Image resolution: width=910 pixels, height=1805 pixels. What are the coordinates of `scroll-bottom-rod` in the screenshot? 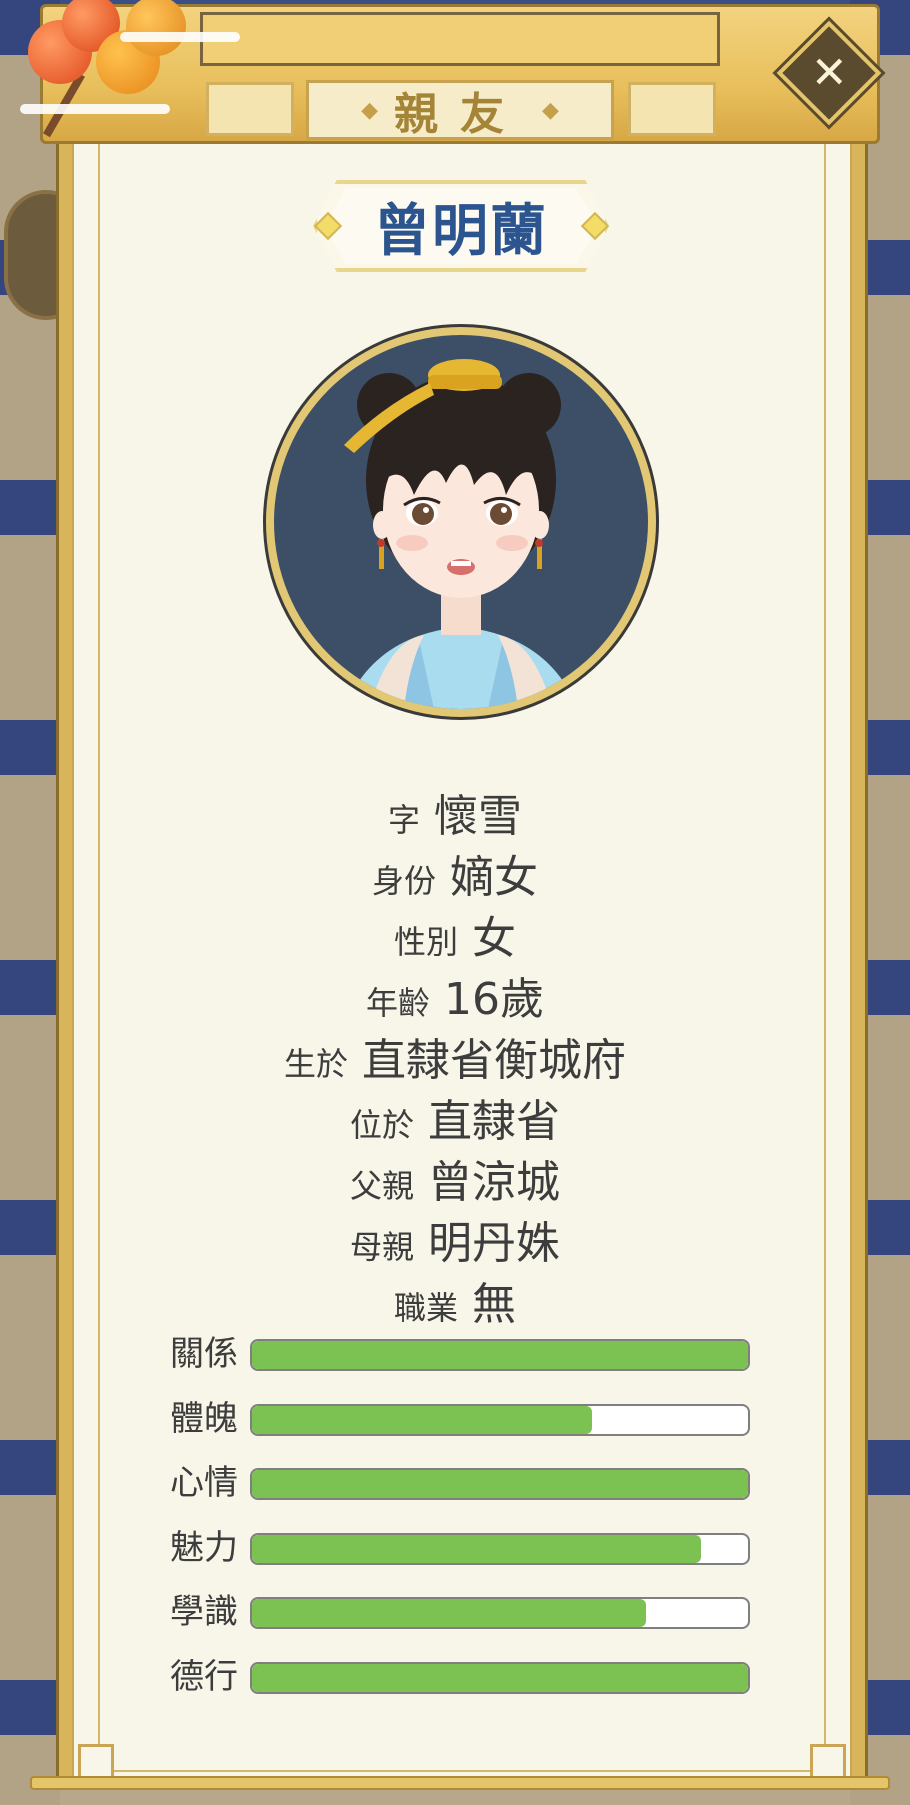 It's located at (460, 1783).